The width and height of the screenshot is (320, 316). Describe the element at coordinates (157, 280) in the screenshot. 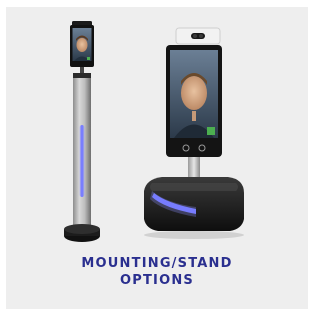

I see `caption-line-2: OPTIONS` at that location.